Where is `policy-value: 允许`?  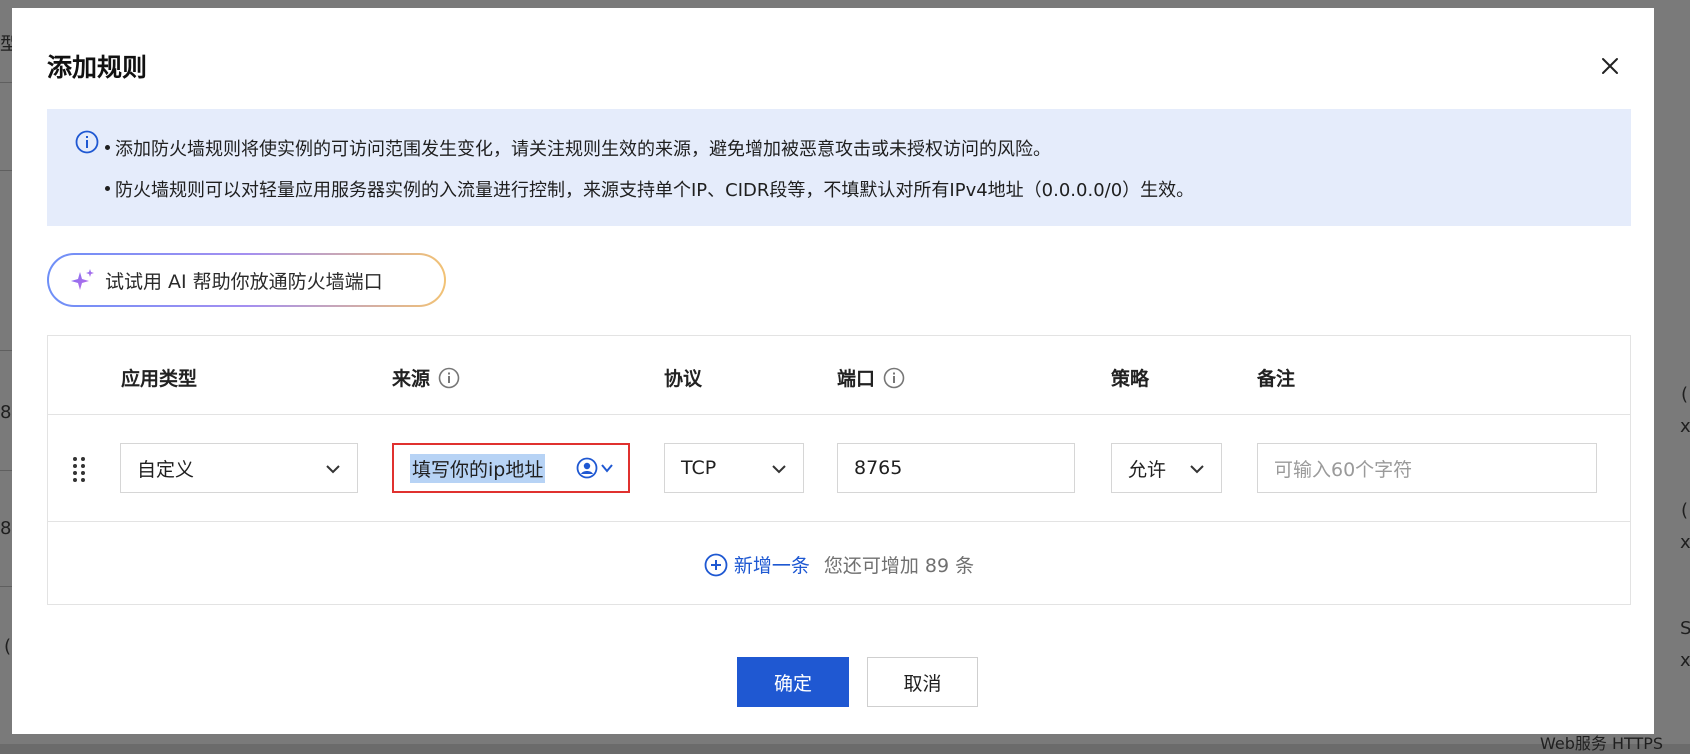 policy-value: 允许 is located at coordinates (1147, 469).